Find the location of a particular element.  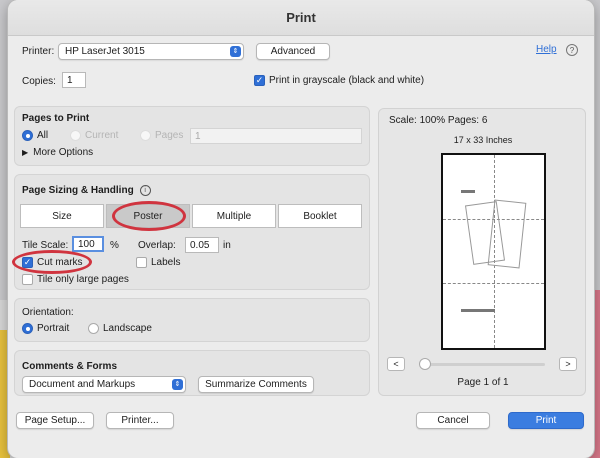

overlap-unit: in is located at coordinates (227, 245).